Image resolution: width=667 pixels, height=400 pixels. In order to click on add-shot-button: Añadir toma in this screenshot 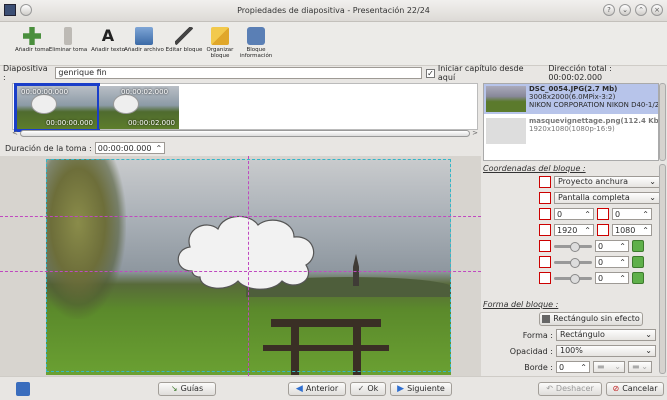, I will do `click(32, 40)`.